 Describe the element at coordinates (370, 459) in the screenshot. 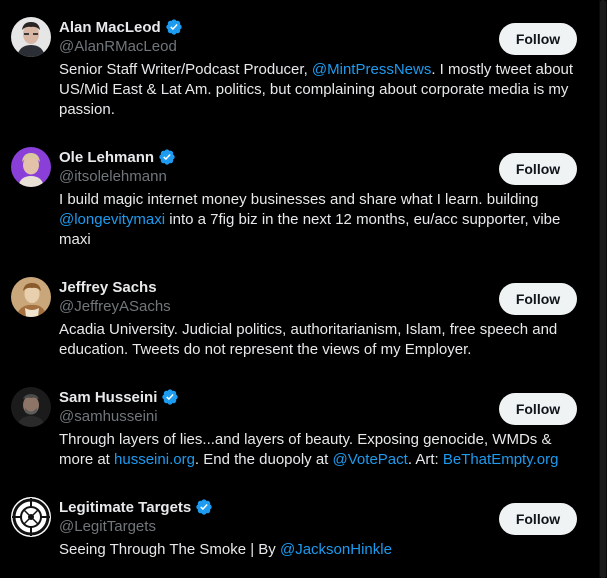

I see `bio-mention-link: @VotePact` at that location.